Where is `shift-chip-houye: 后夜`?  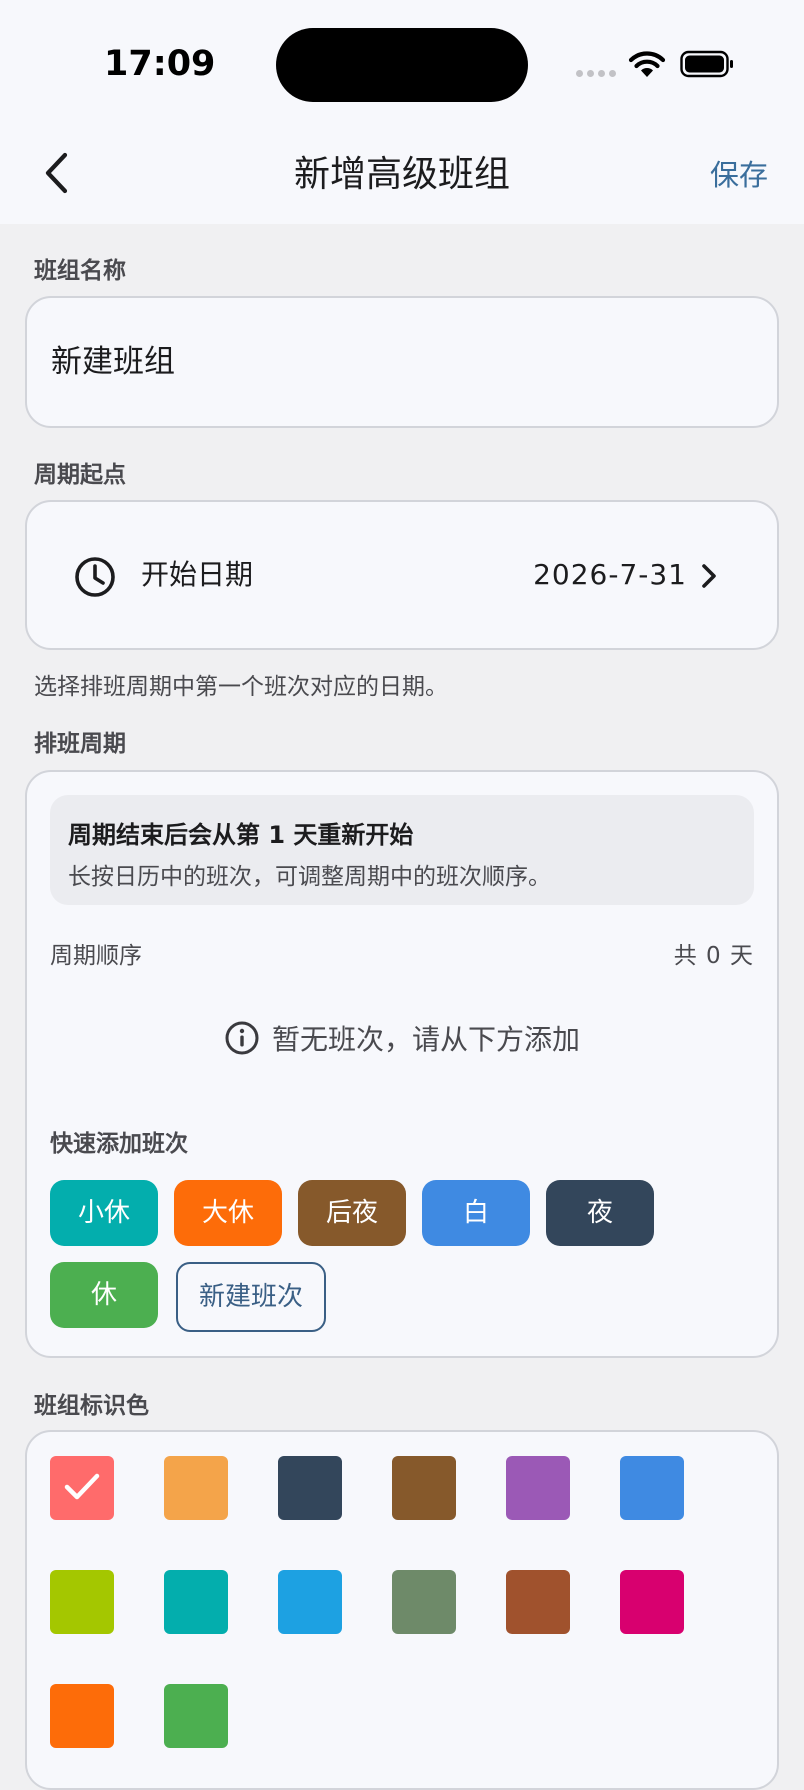 shift-chip-houye: 后夜 is located at coordinates (352, 1213).